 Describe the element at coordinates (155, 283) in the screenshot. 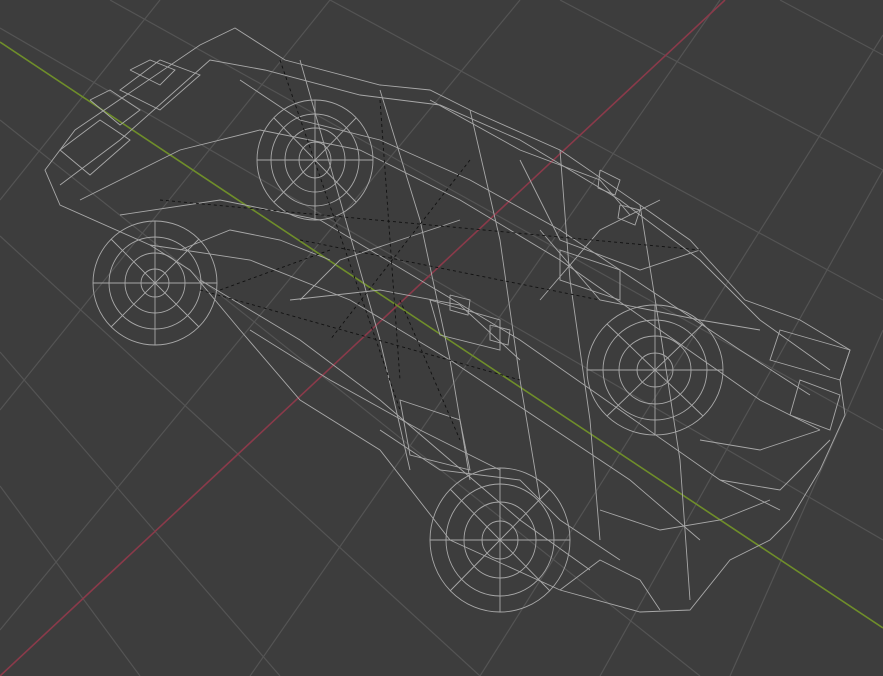

I see `rear-left-wheel` at that location.